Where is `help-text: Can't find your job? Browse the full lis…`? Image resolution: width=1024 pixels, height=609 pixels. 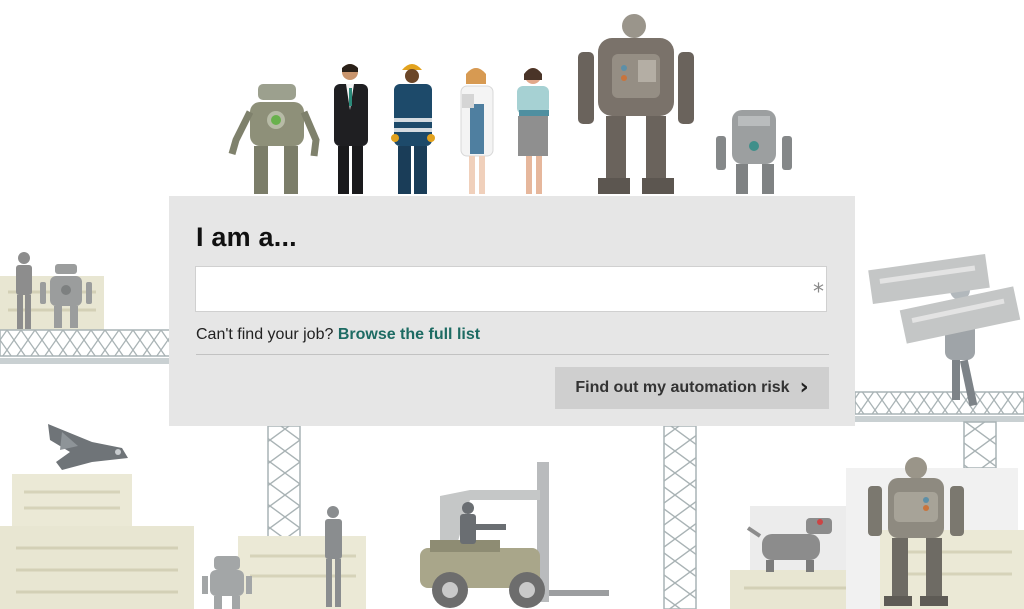 help-text: Can't find your job? Browse the full lis… is located at coordinates (338, 335).